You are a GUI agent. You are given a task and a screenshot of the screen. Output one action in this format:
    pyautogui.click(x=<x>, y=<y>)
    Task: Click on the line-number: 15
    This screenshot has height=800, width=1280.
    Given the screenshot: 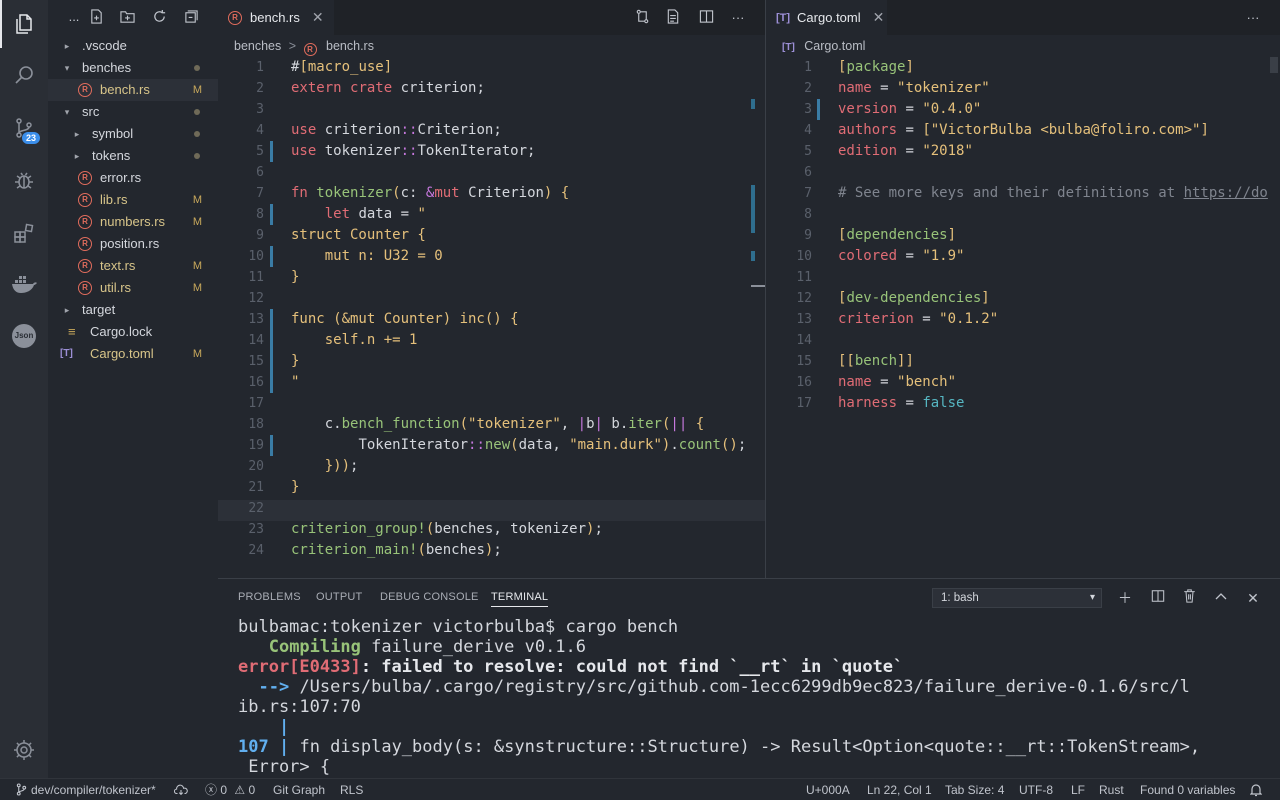 What is the action you would take?
    pyautogui.click(x=256, y=361)
    